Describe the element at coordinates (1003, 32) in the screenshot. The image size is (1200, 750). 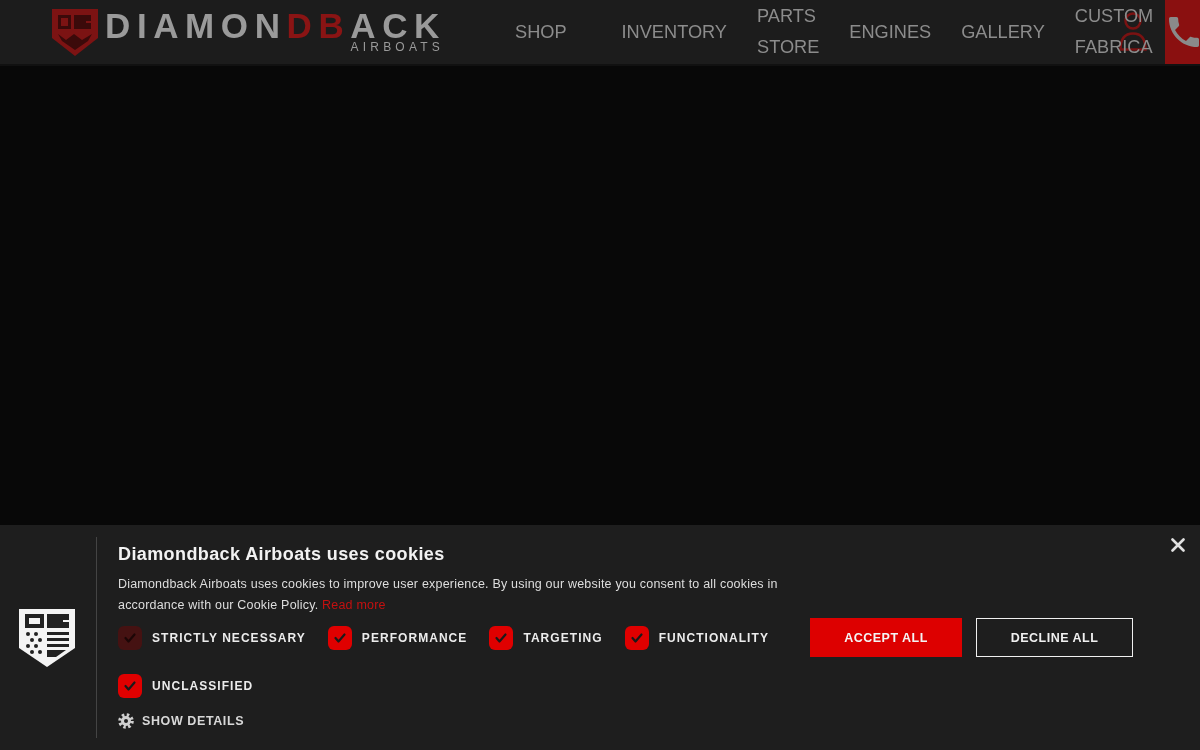
I see `nav-link: GALLERY` at that location.